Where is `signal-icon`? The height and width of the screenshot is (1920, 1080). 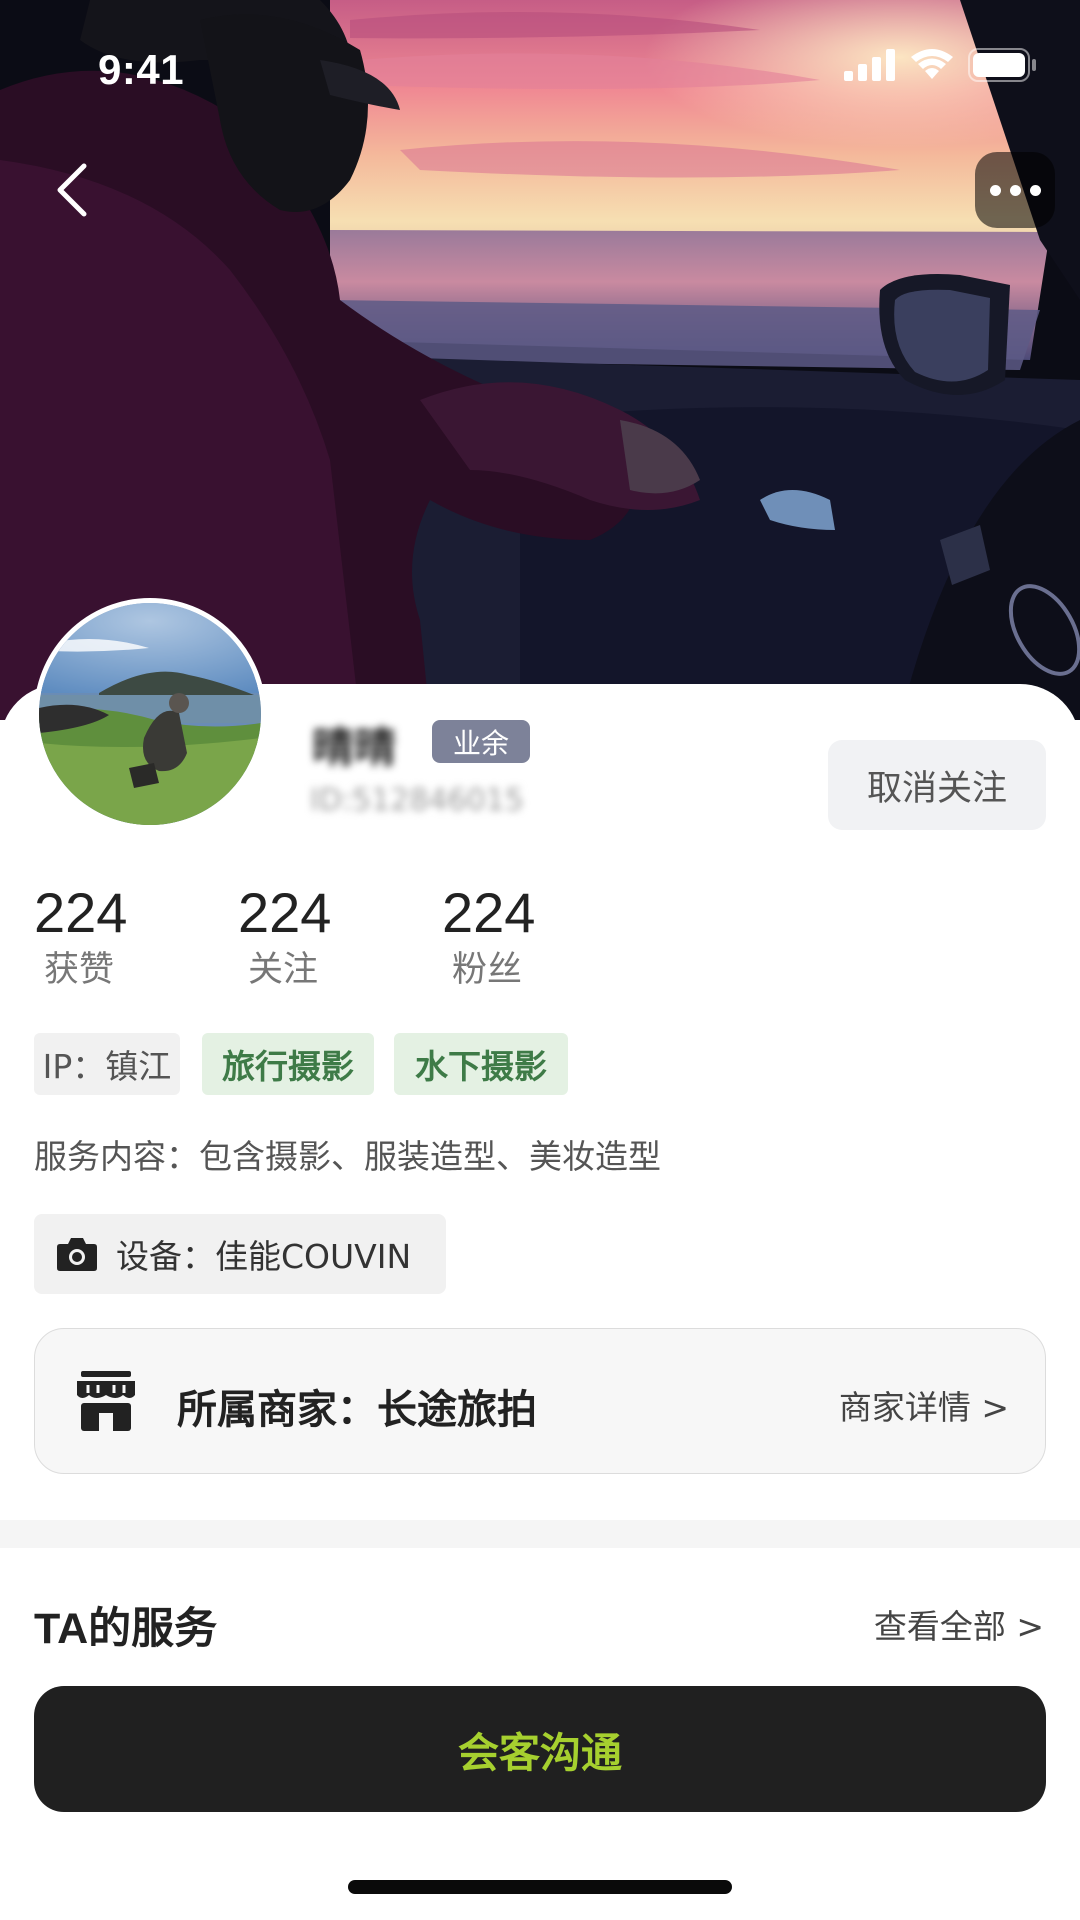
signal-icon is located at coordinates (869, 65).